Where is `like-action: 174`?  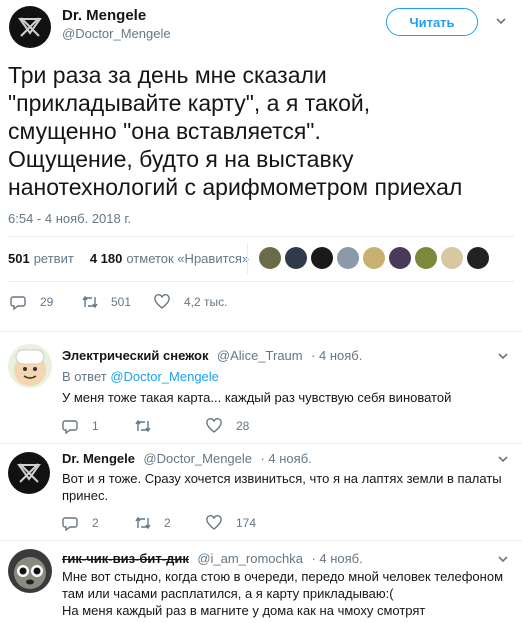 like-action: 174 is located at coordinates (231, 522).